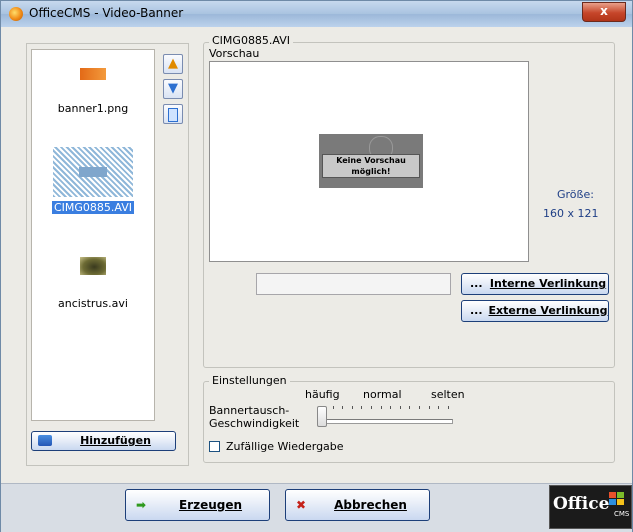 This screenshot has width=633, height=532. I want to click on random-playback-checkbox, so click(214, 446).